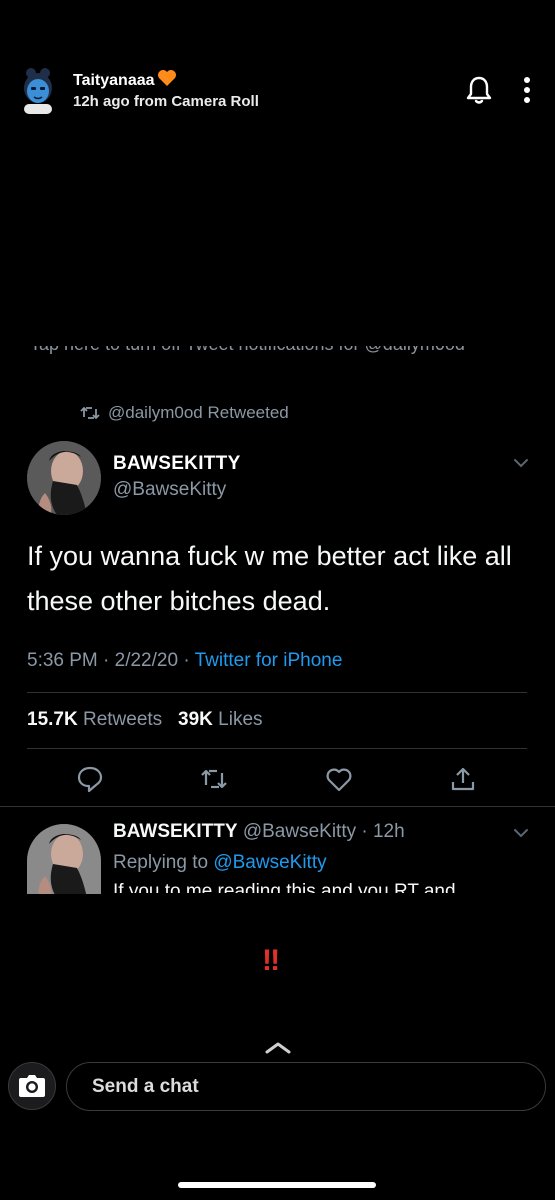 The height and width of the screenshot is (1200, 555). I want to click on likes-stat: 39K Likes, so click(220, 719).